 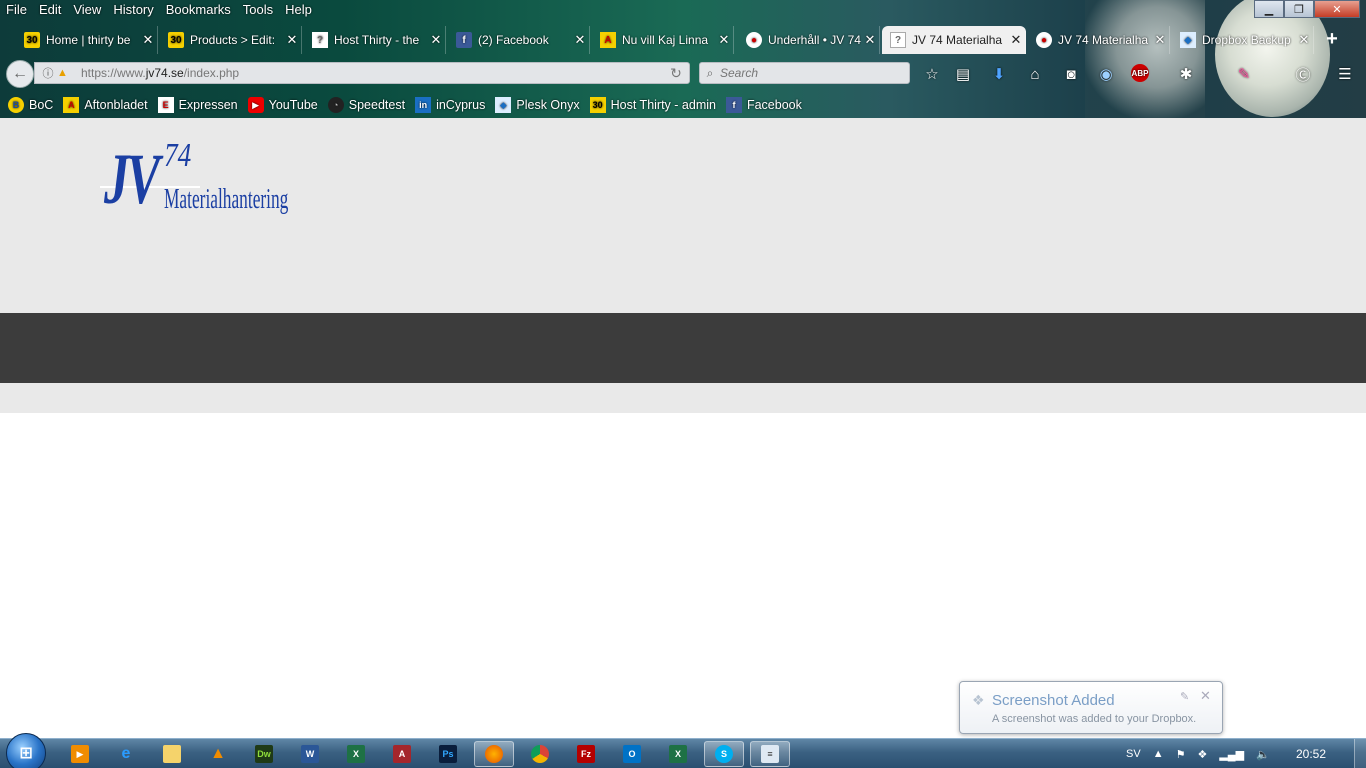 I want to click on bookmark-label: BoC, so click(x=41, y=105).